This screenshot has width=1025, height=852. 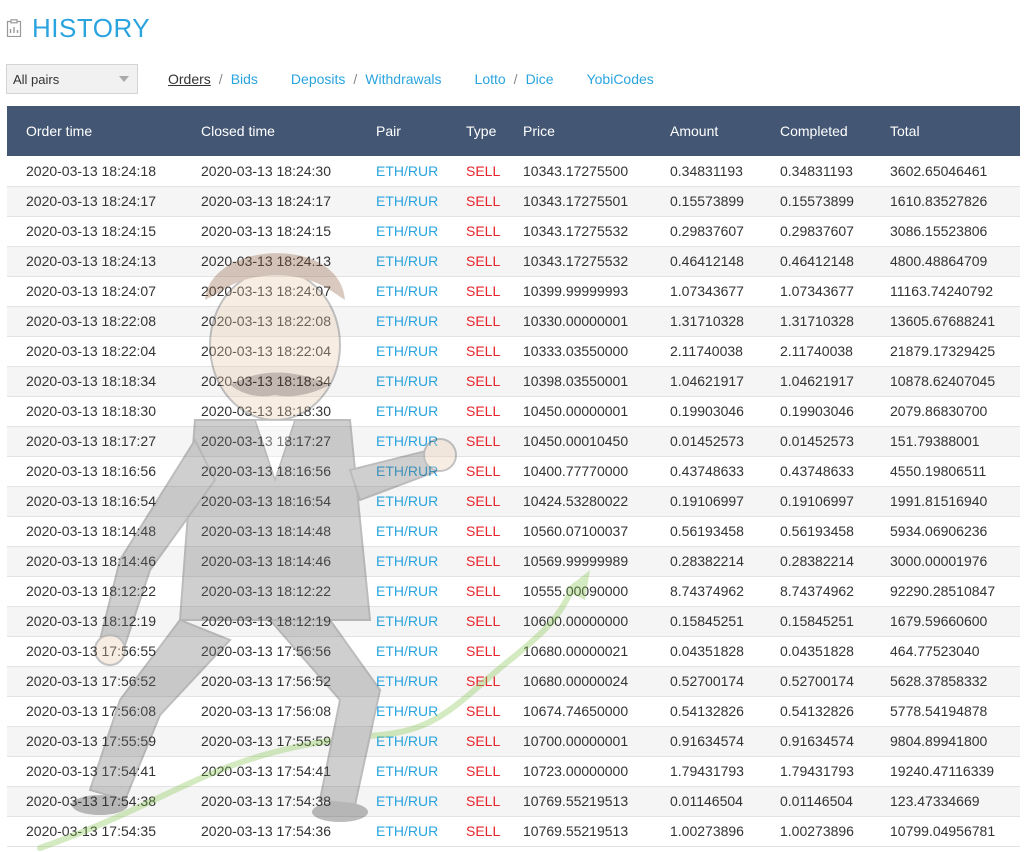 What do you see at coordinates (266, 681) in the screenshot?
I see `cell-closed-time: 2020-03-13 17:56:52` at bounding box center [266, 681].